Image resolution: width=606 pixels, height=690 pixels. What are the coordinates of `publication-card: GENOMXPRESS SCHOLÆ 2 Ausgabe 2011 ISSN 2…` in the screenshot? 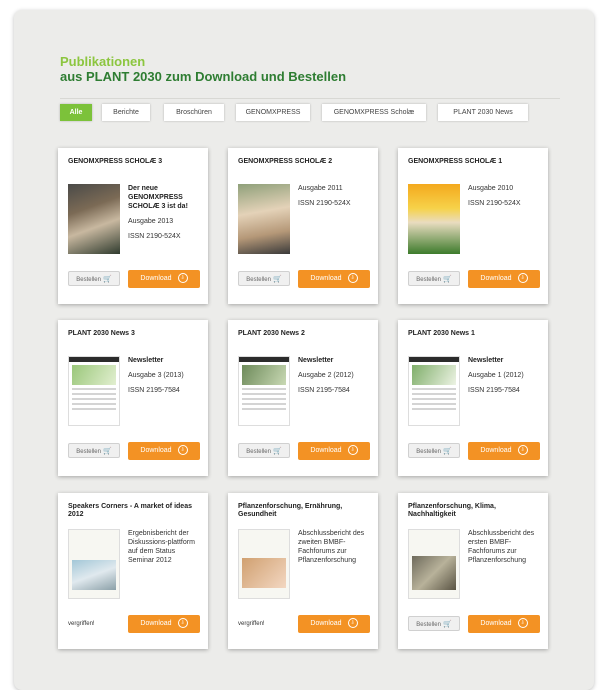 It's located at (303, 226).